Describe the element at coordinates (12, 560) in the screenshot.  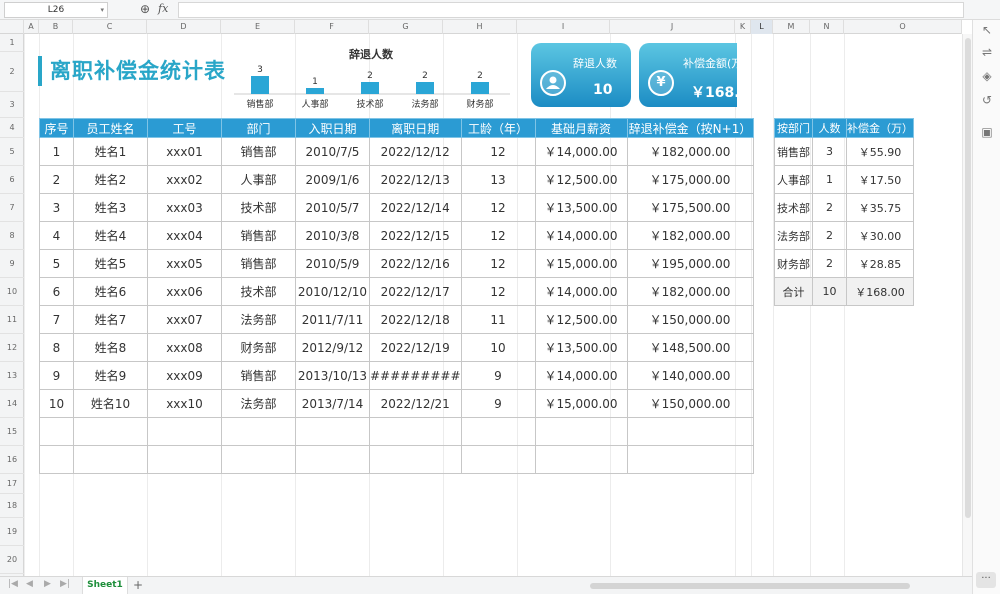
I see `row-header-20: 20` at that location.